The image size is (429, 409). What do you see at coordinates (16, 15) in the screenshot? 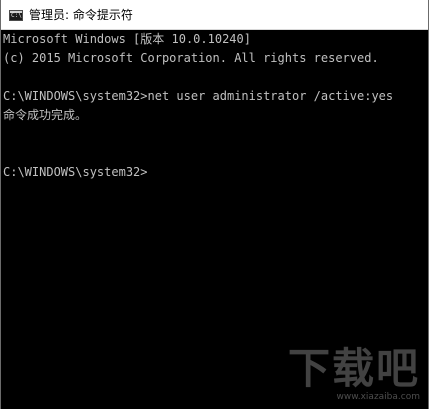
I see `command-prompt-icon: C:\` at bounding box center [16, 15].